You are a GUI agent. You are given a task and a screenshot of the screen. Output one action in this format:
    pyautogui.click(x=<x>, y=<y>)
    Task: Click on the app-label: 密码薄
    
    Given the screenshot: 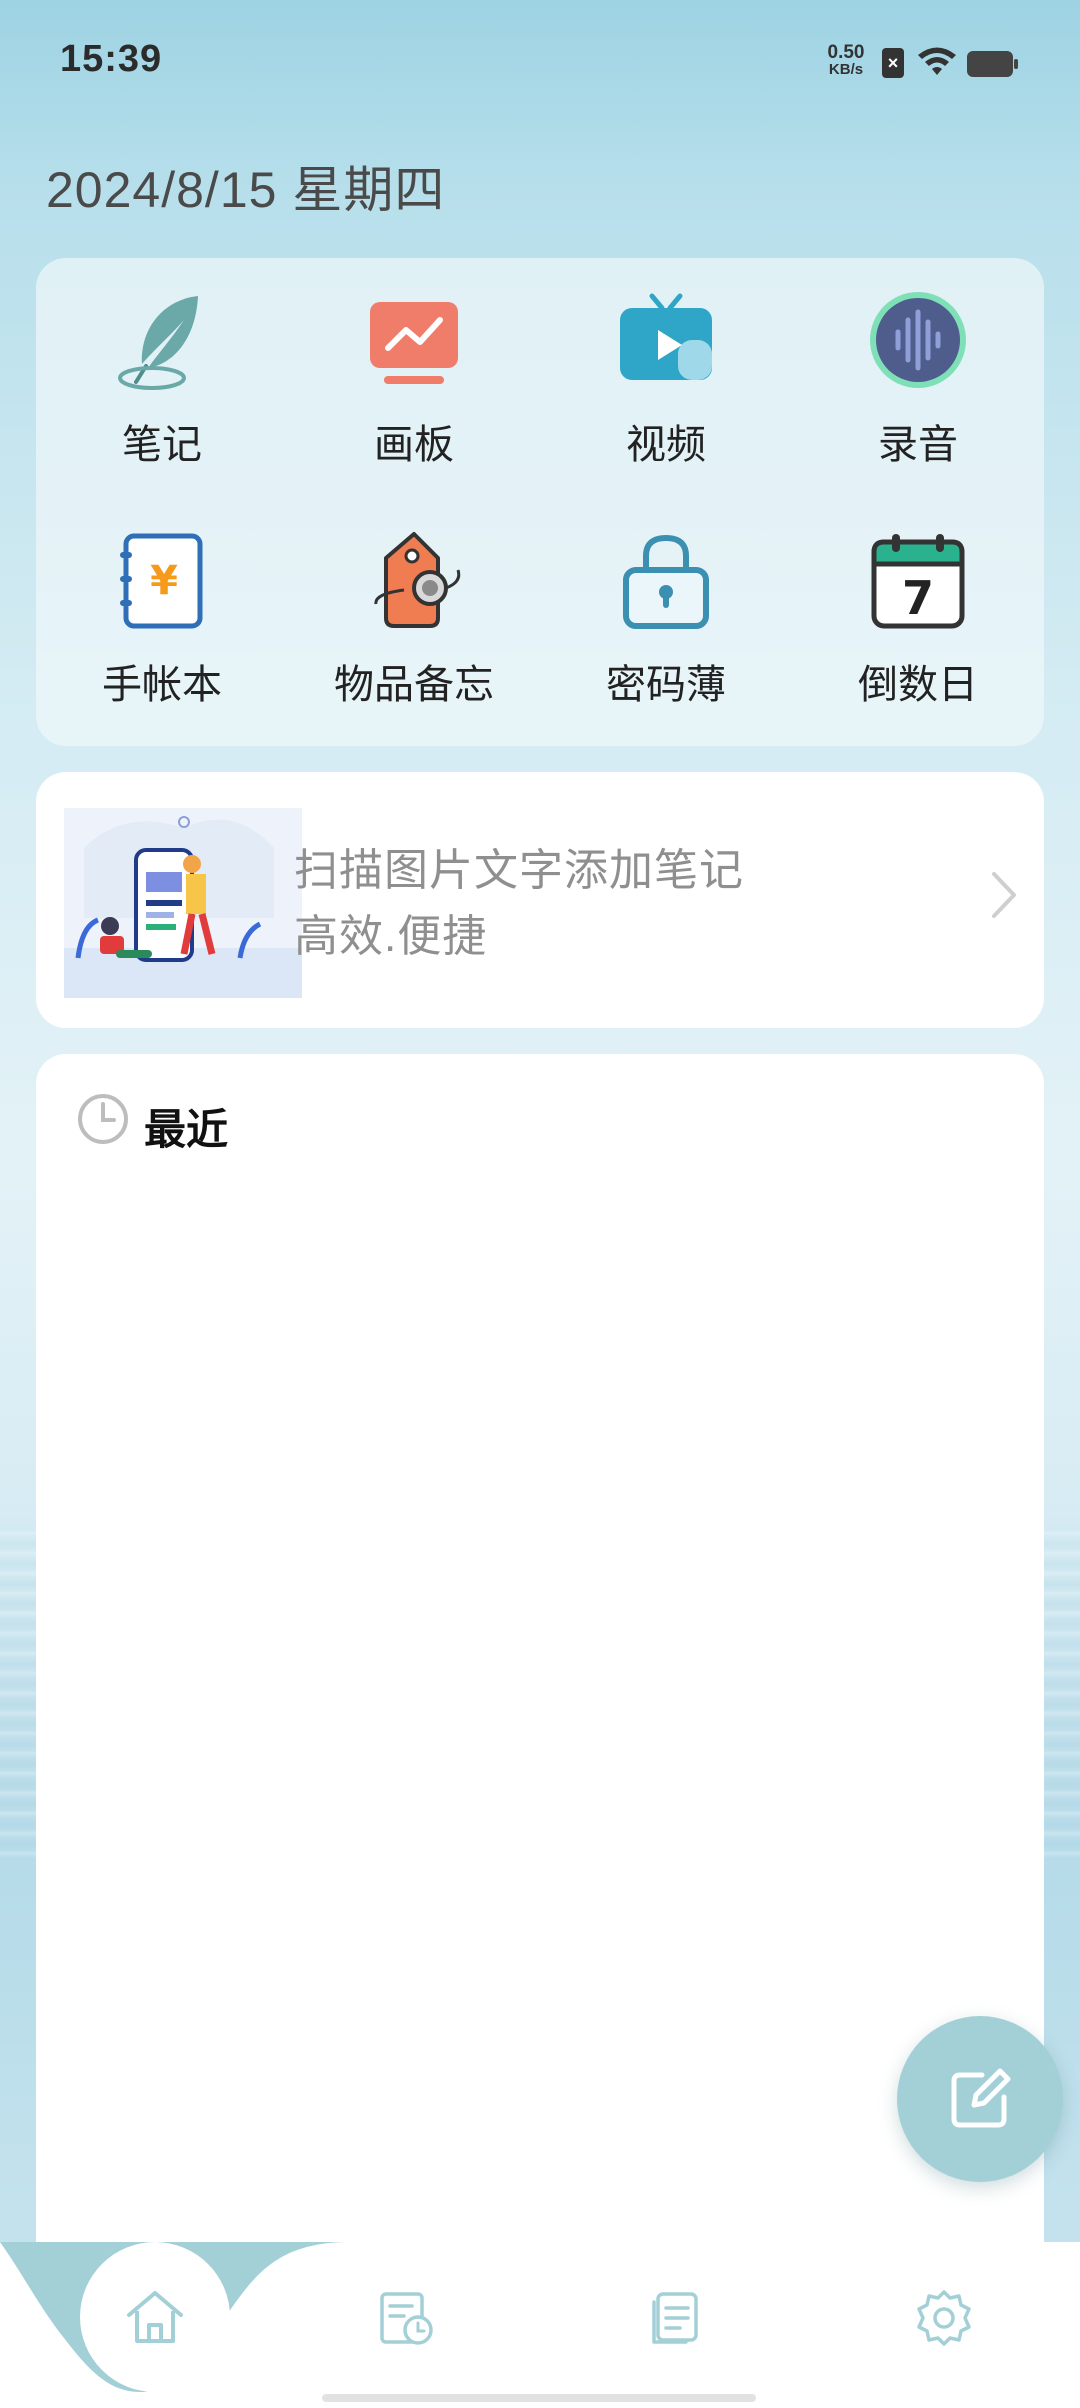 What is the action you would take?
    pyautogui.click(x=666, y=685)
    